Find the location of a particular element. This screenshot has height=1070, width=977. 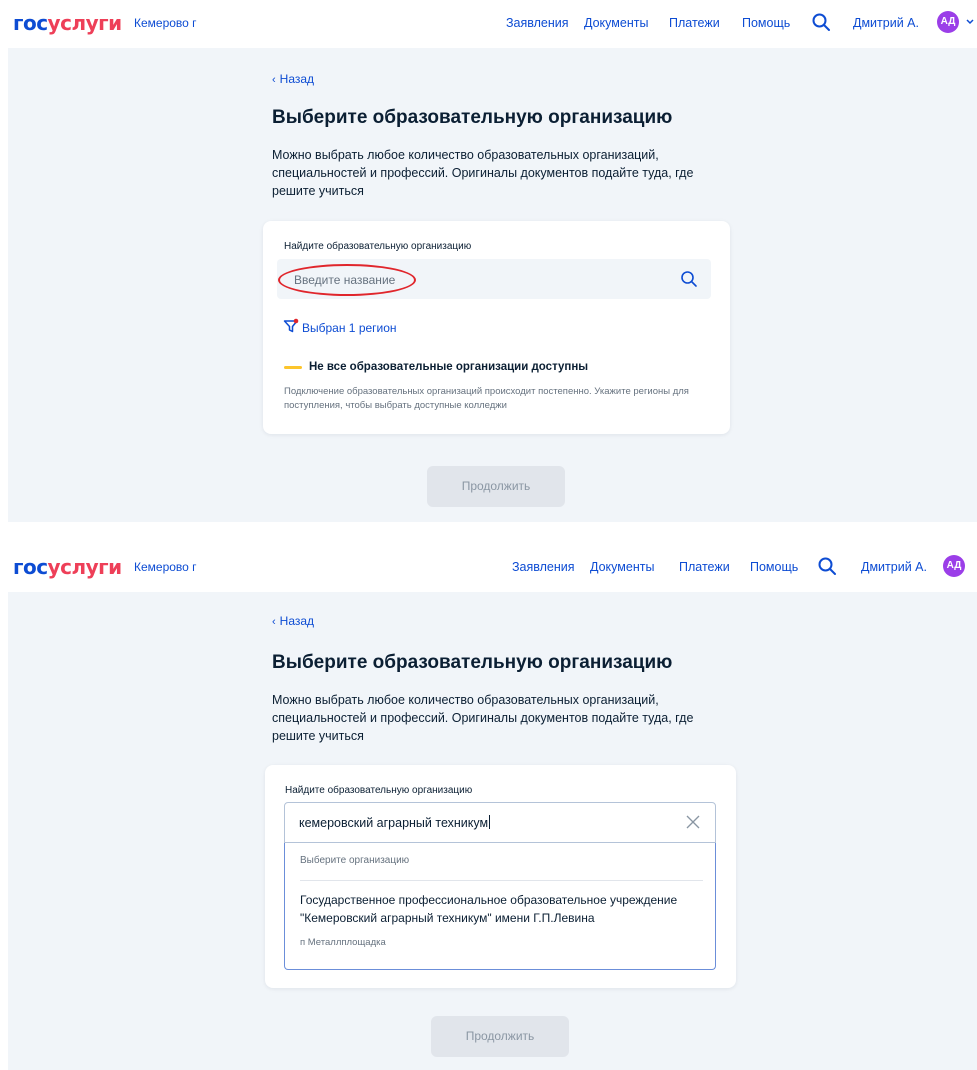

search-value: кемеровский аграрный техникум is located at coordinates (395, 822).